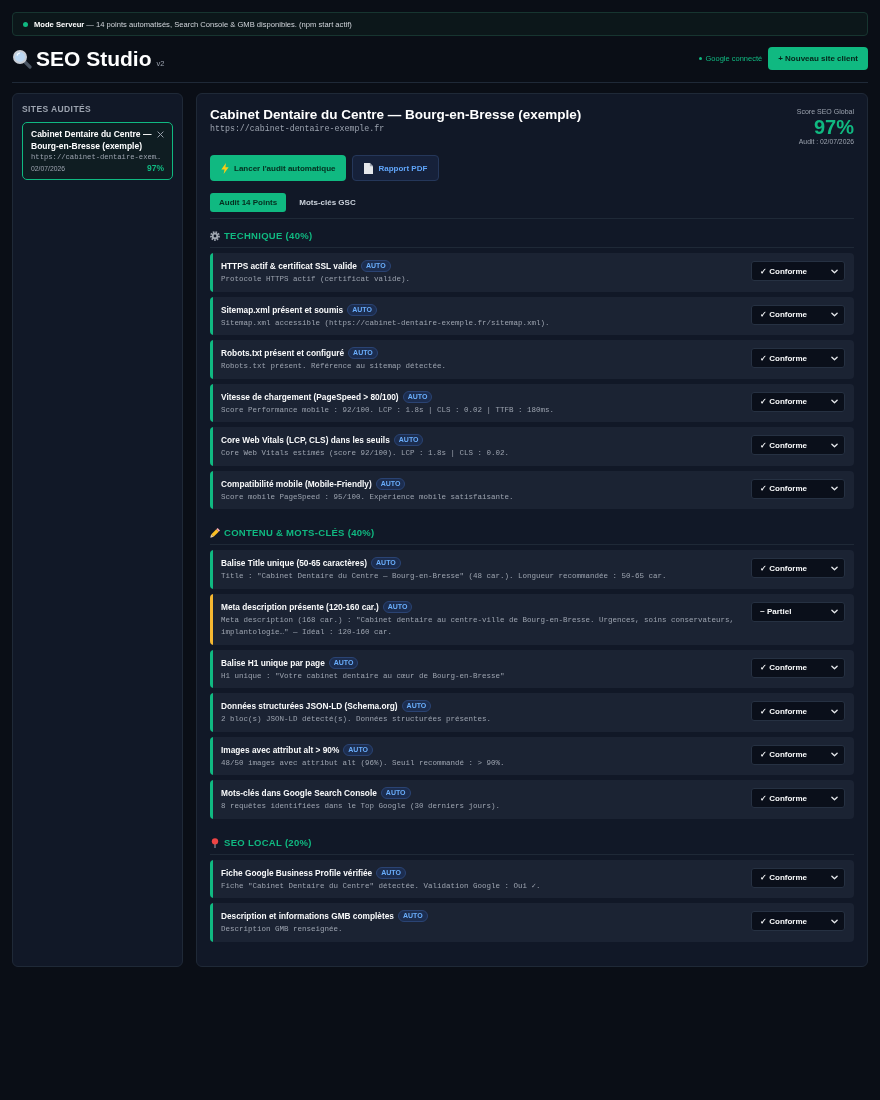  Describe the element at coordinates (215, 533) in the screenshot. I see `pencil-icon` at that location.